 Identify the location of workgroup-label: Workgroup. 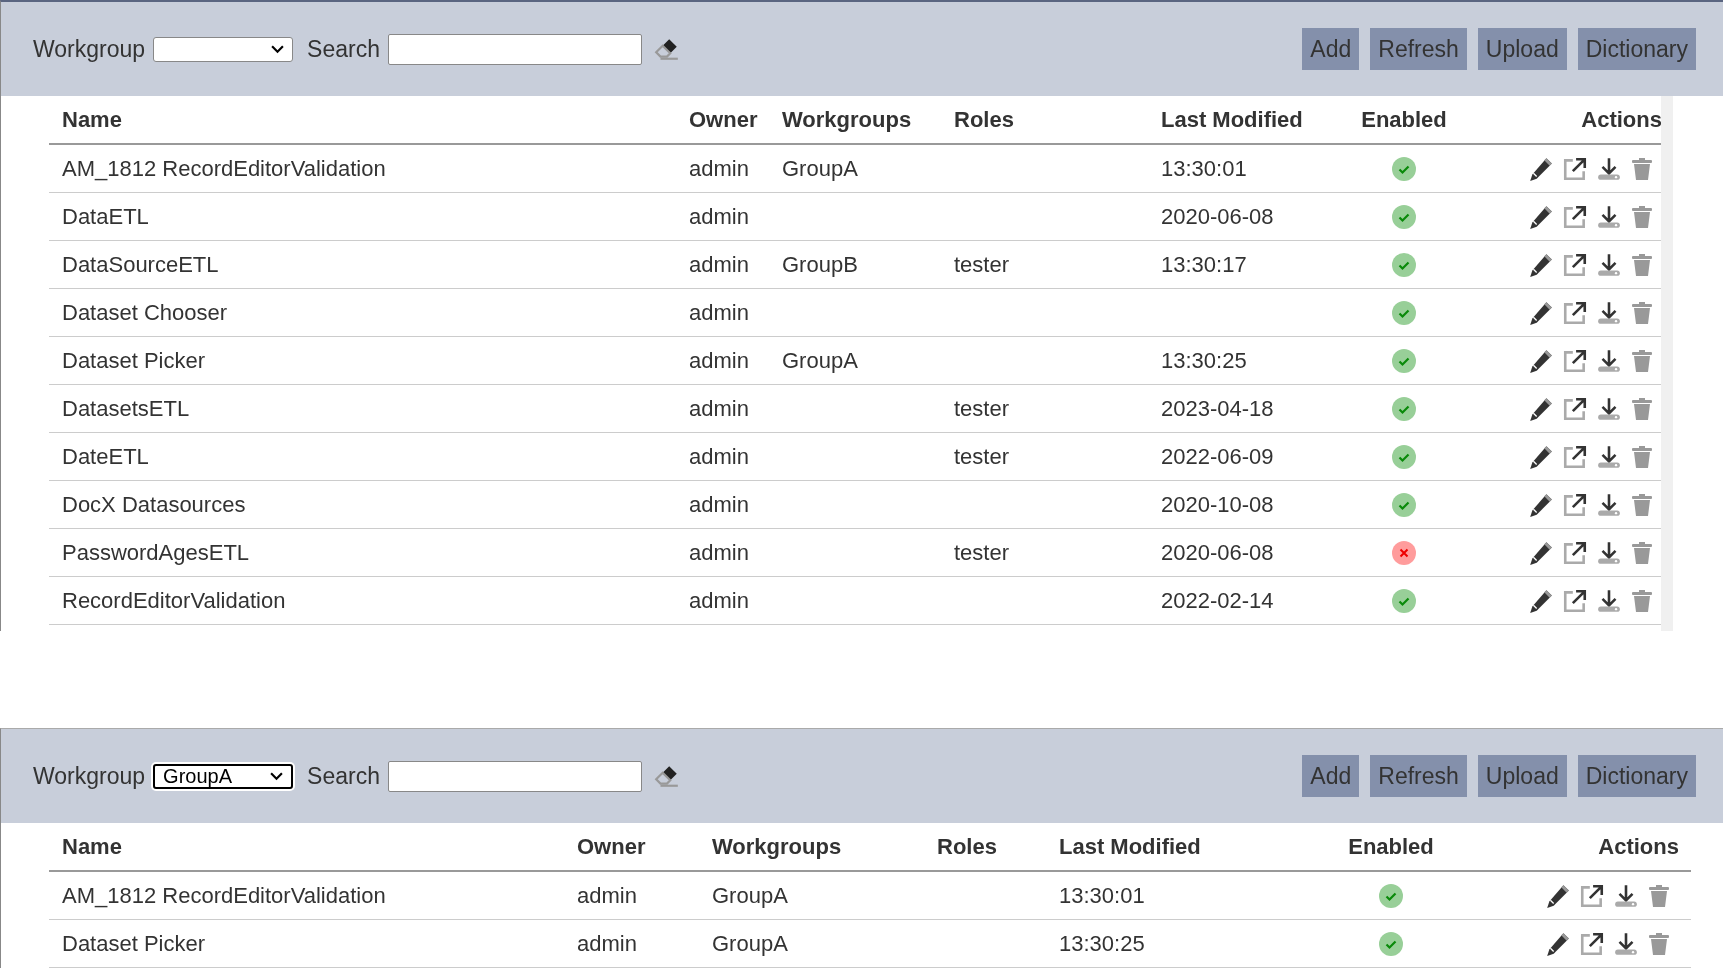
(89, 776).